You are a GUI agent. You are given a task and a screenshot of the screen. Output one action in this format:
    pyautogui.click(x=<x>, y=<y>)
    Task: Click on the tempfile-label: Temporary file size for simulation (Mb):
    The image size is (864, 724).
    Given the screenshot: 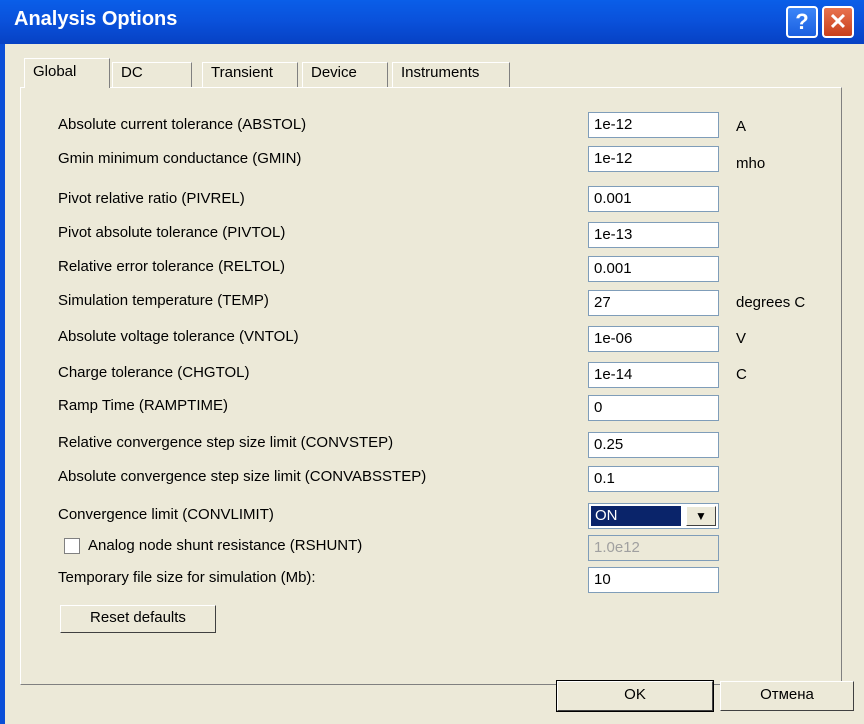 What is the action you would take?
    pyautogui.click(x=187, y=577)
    